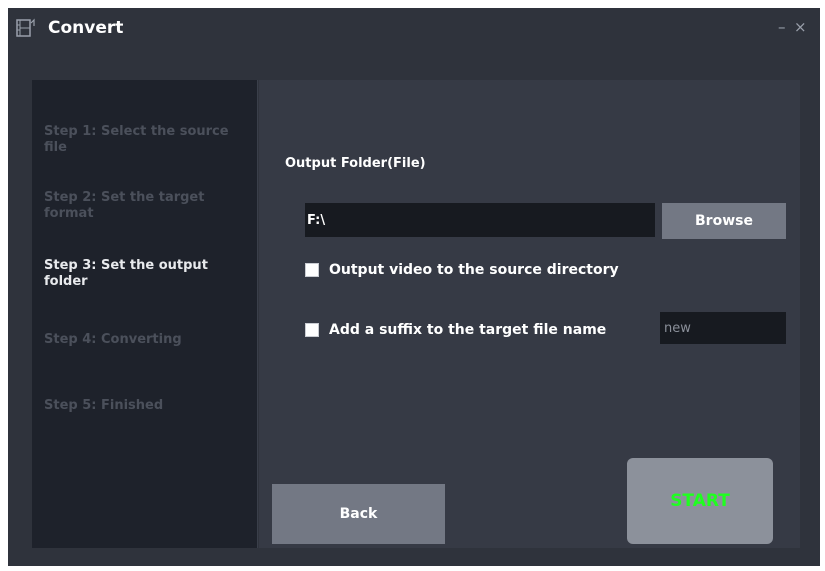  I want to click on minimize-button: –, so click(782, 27).